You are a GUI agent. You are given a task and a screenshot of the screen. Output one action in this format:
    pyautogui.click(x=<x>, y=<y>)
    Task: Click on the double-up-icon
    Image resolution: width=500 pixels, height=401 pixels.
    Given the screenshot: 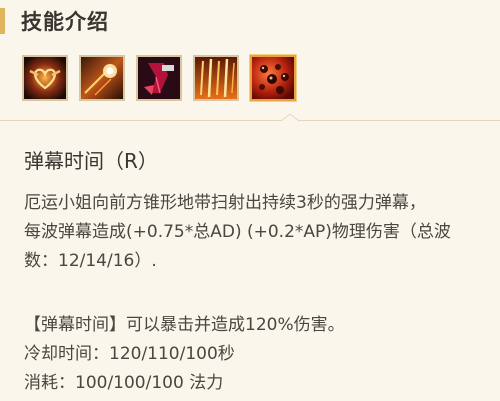 What is the action you would take?
    pyautogui.click(x=102, y=78)
    